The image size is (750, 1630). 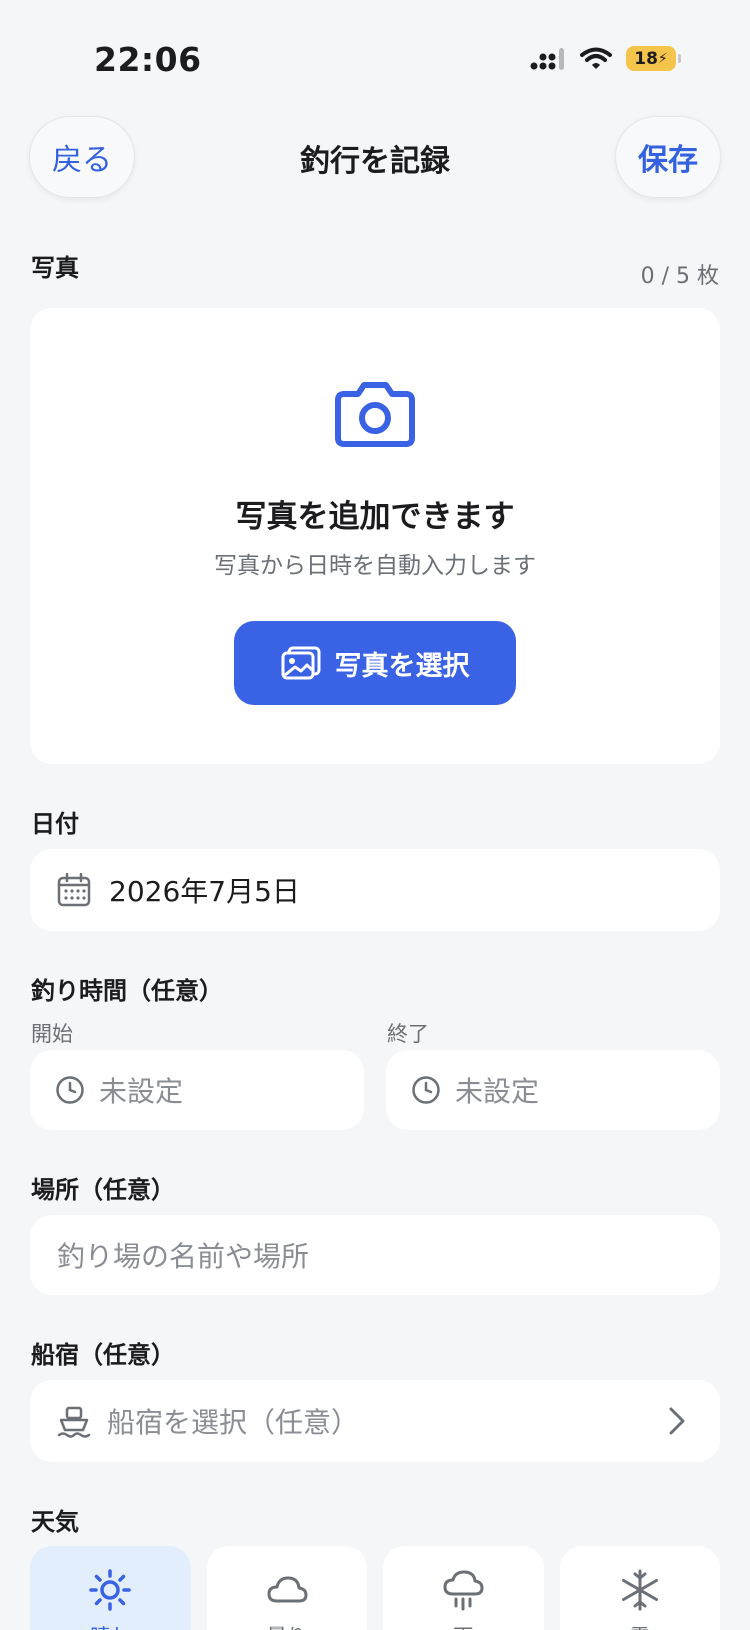 What do you see at coordinates (55, 1522) in the screenshot?
I see `weather-label: 天気` at bounding box center [55, 1522].